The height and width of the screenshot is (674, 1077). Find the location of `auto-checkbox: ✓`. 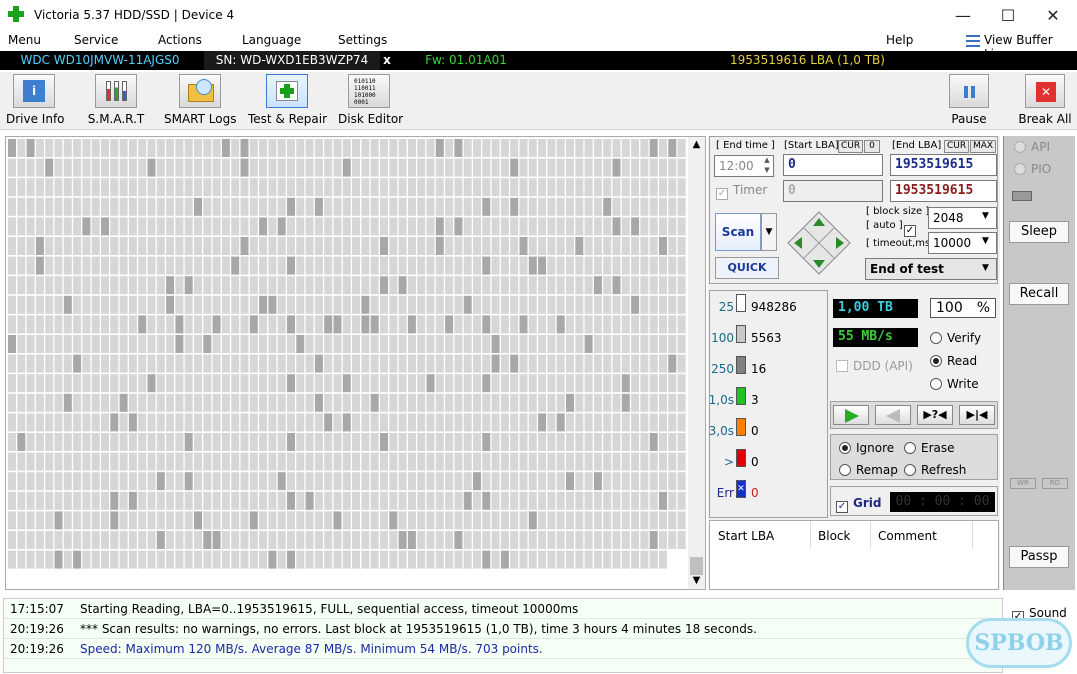

auto-checkbox: ✓ is located at coordinates (910, 231).